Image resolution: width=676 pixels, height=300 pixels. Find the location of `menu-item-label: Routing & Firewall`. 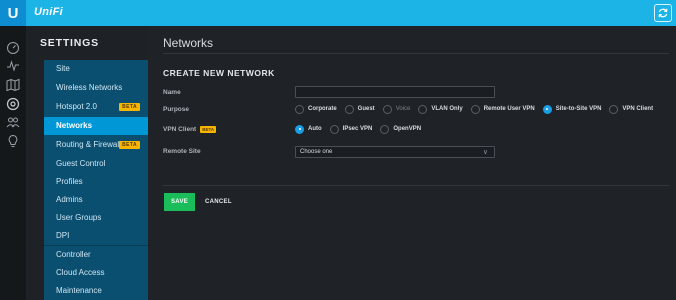

menu-item-label: Routing & Firewall is located at coordinates (88, 144).